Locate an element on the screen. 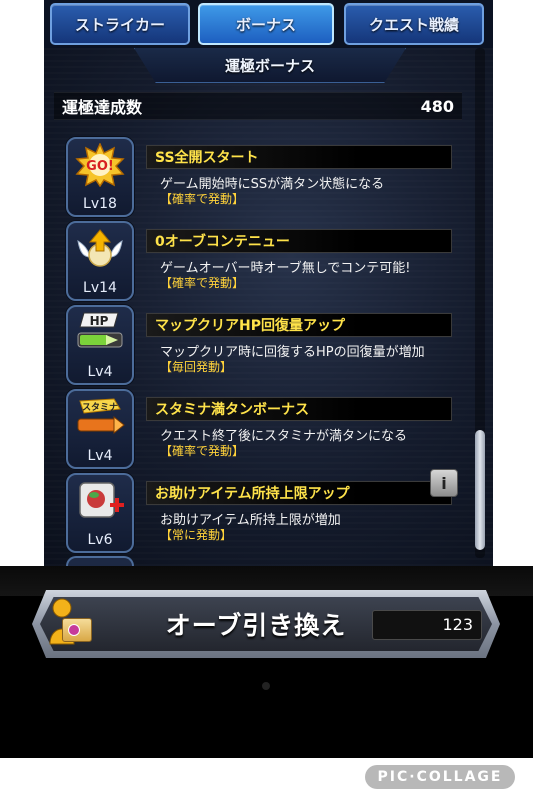 This screenshot has height=800, width=533. watermark: PIC·COLLAGE is located at coordinates (440, 777).